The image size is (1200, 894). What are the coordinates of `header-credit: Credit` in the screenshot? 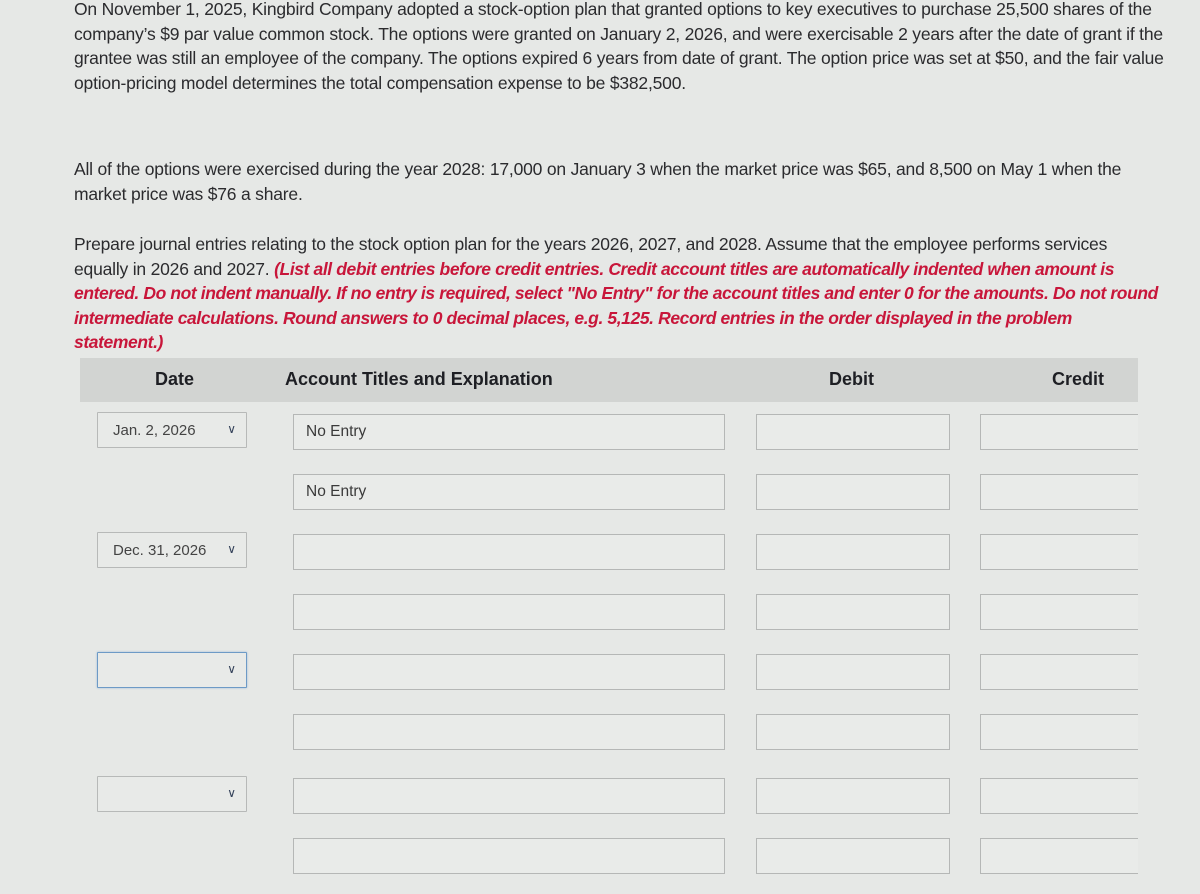 It's located at (1078, 379).